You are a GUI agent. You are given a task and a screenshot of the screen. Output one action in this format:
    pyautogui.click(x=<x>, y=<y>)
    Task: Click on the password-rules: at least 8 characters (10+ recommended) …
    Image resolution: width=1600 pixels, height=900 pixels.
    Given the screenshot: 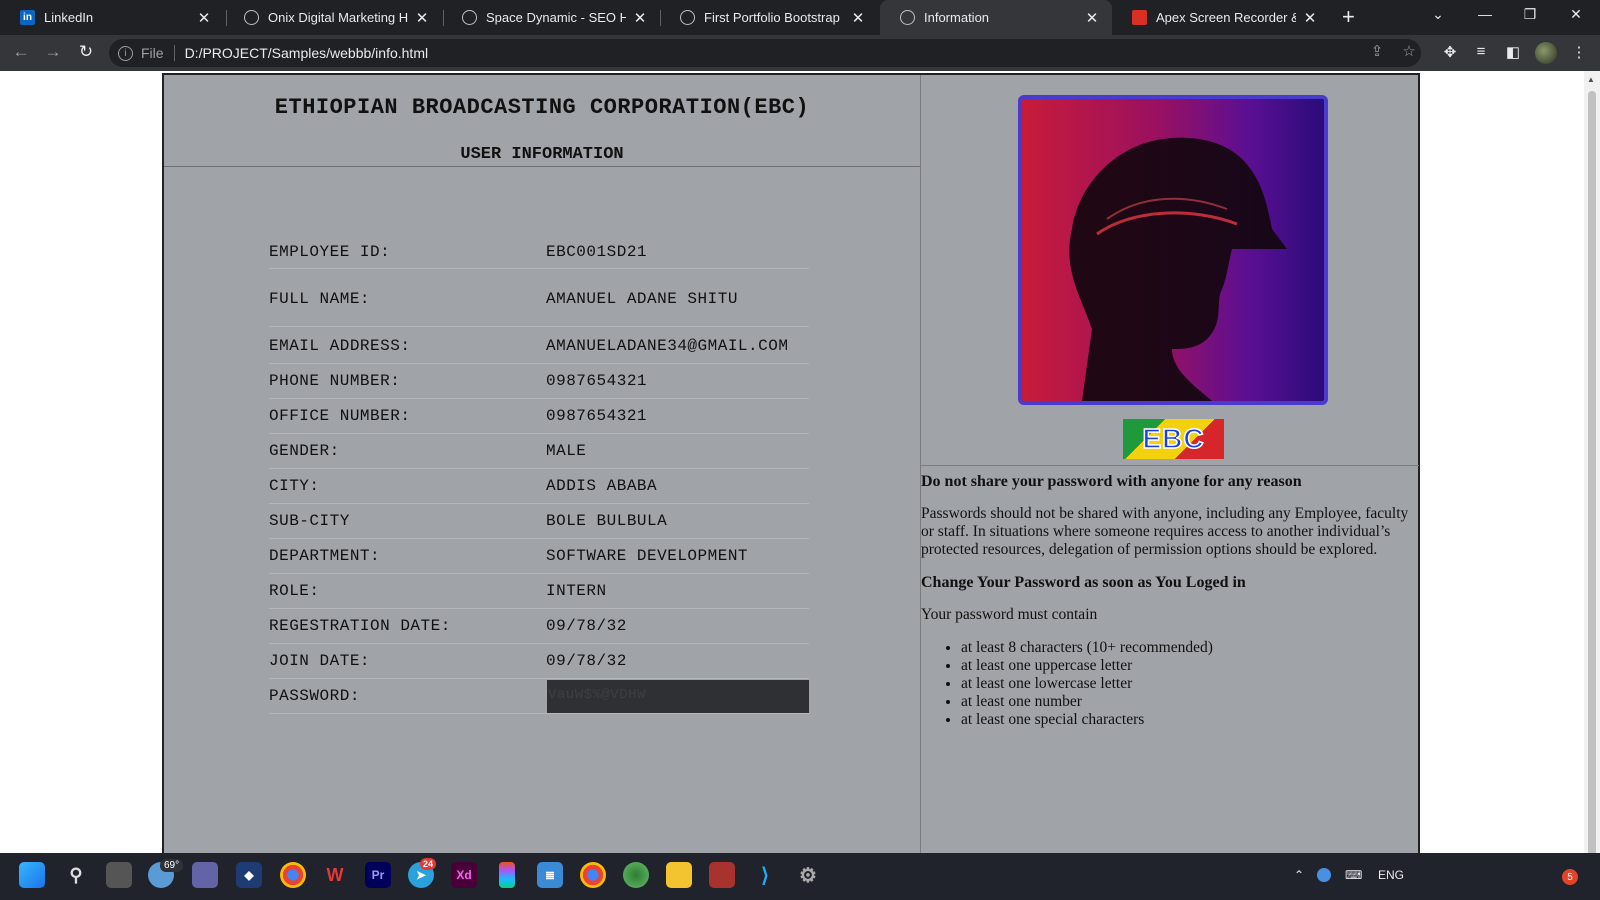 What is the action you would take?
    pyautogui.click(x=1186, y=684)
    